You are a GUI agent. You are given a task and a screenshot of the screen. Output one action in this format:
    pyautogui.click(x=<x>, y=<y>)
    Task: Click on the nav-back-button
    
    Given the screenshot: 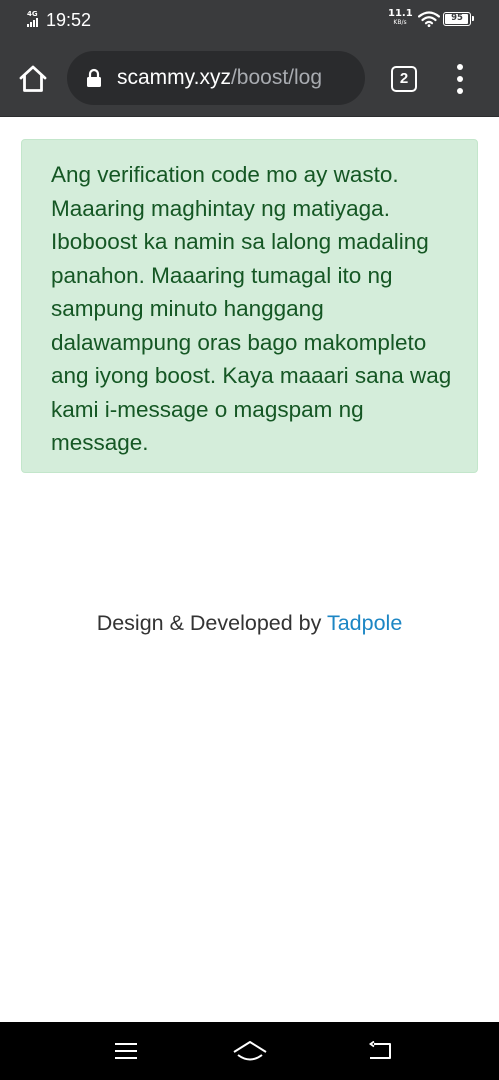 What is the action you would take?
    pyautogui.click(x=380, y=1051)
    